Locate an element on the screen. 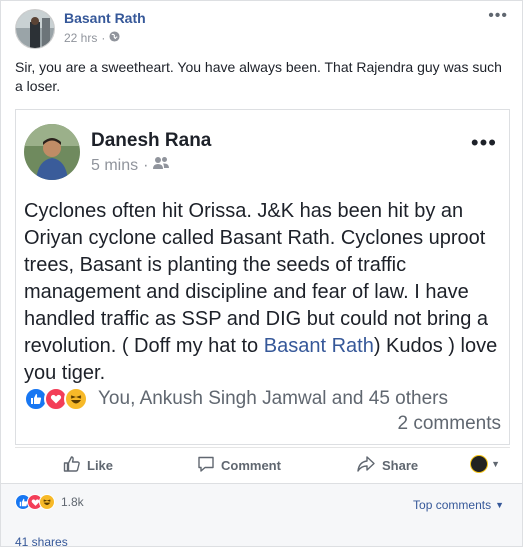  shared-author-avatar is located at coordinates (52, 152).